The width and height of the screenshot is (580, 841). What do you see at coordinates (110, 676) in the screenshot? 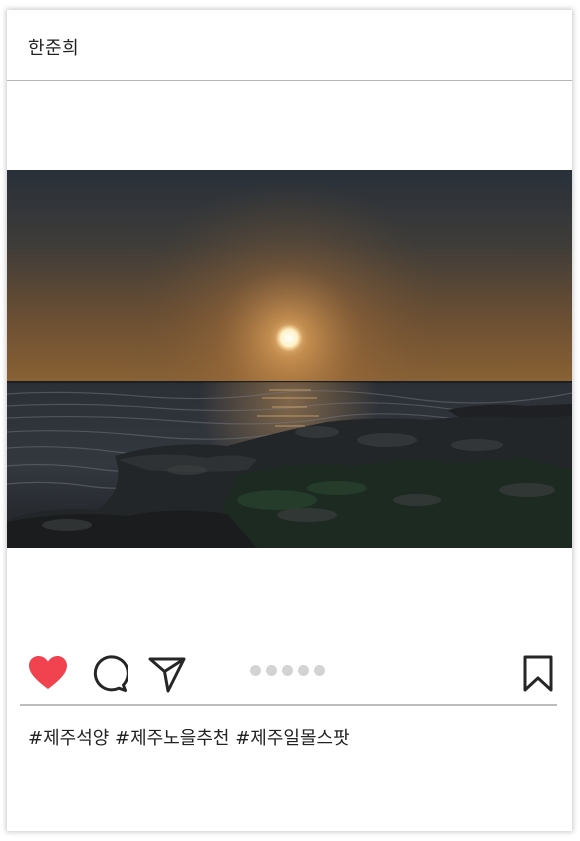
I see `speech-bubble-icon` at bounding box center [110, 676].